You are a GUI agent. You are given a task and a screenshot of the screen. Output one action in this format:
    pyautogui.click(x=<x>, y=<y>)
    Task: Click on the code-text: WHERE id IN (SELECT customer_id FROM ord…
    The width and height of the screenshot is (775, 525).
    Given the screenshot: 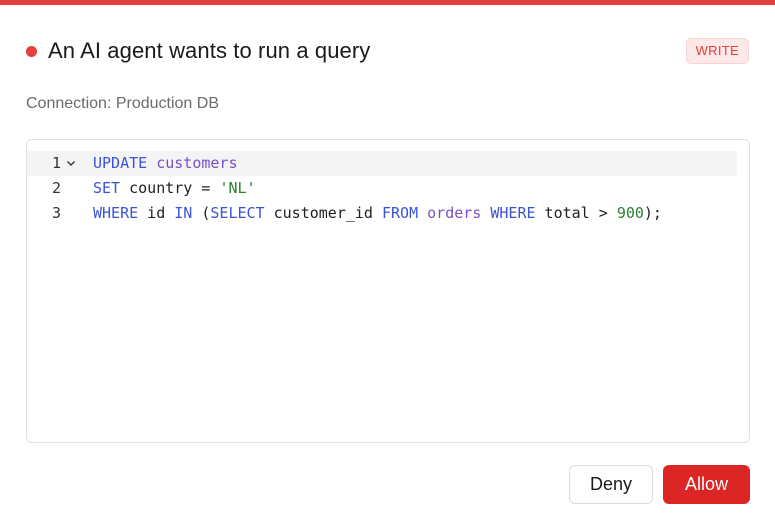 What is the action you would take?
    pyautogui.click(x=377, y=213)
    